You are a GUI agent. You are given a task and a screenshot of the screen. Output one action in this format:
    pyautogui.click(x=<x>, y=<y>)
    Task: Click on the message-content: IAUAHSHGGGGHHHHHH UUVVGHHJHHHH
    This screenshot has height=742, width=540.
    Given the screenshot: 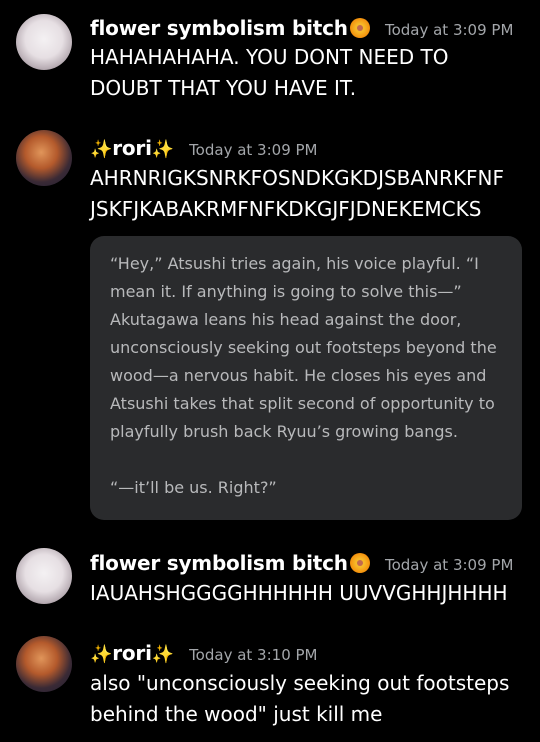 What is the action you would take?
    pyautogui.click(x=310, y=593)
    